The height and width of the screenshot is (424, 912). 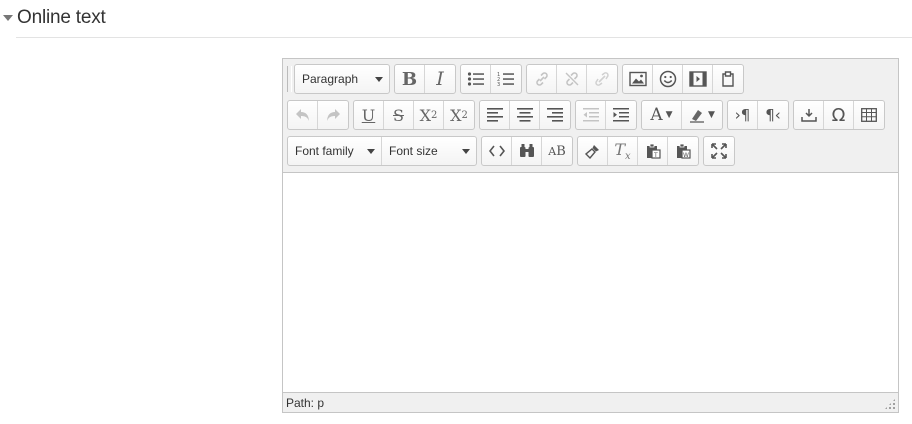 What do you see at coordinates (61, 17) in the screenshot?
I see `section-title: Online text` at bounding box center [61, 17].